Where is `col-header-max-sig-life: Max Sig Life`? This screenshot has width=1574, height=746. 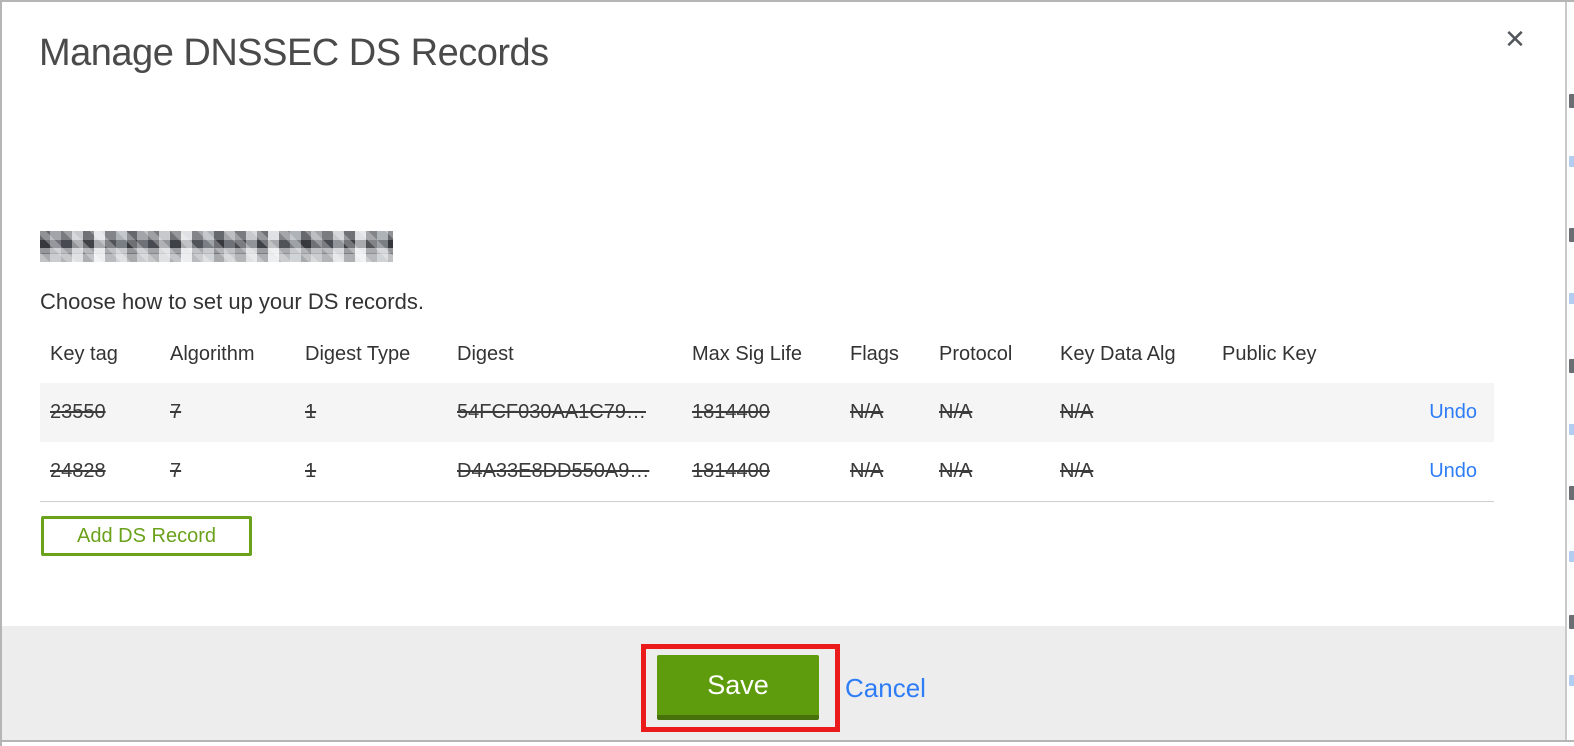
col-header-max-sig-life: Max Sig Life is located at coordinates (747, 354).